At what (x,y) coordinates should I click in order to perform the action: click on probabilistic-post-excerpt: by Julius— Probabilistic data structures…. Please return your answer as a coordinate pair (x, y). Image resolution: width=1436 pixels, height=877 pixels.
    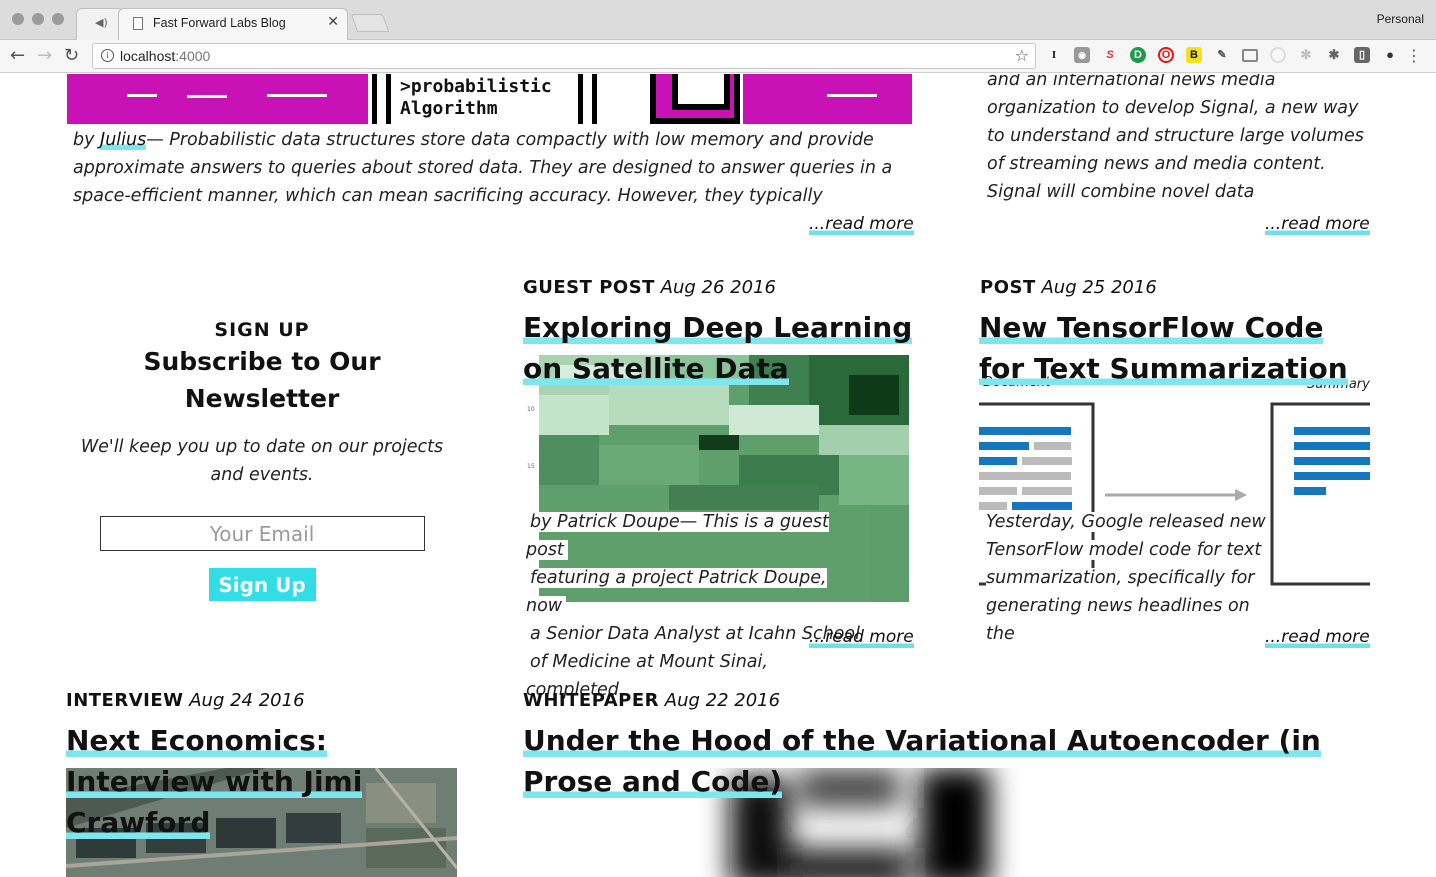
    Looking at the image, I should click on (483, 168).